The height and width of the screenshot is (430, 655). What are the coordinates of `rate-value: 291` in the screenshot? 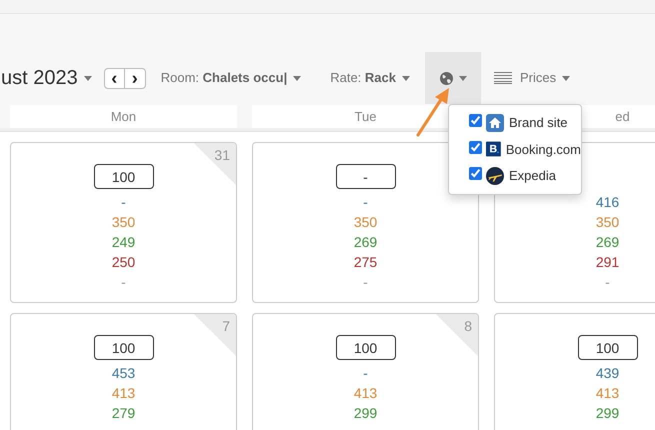 It's located at (608, 262).